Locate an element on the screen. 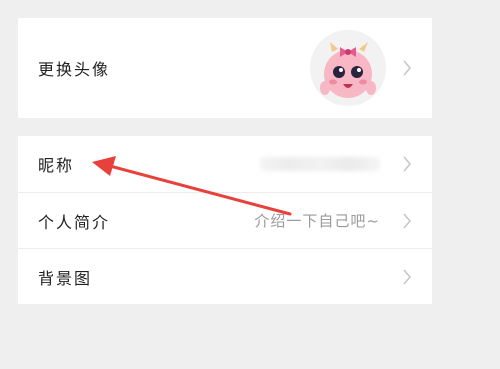  change-avatar-label: 更换头像 is located at coordinates (74, 69).